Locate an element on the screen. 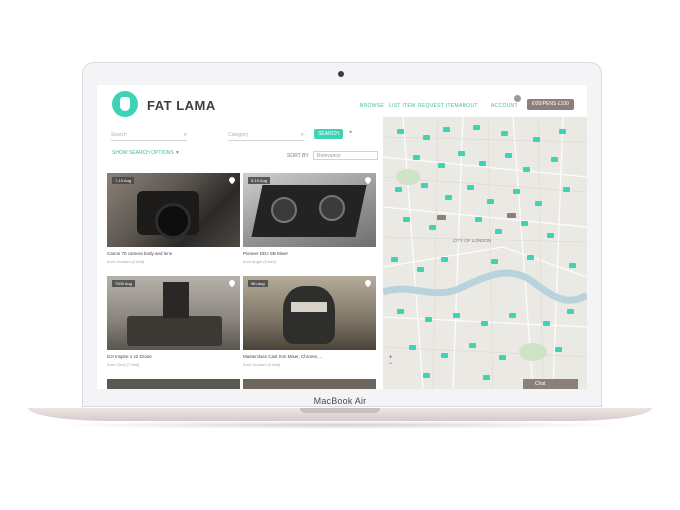 This screenshot has width=680, height=510. device-label: MacBook Air is located at coordinates (340, 401).